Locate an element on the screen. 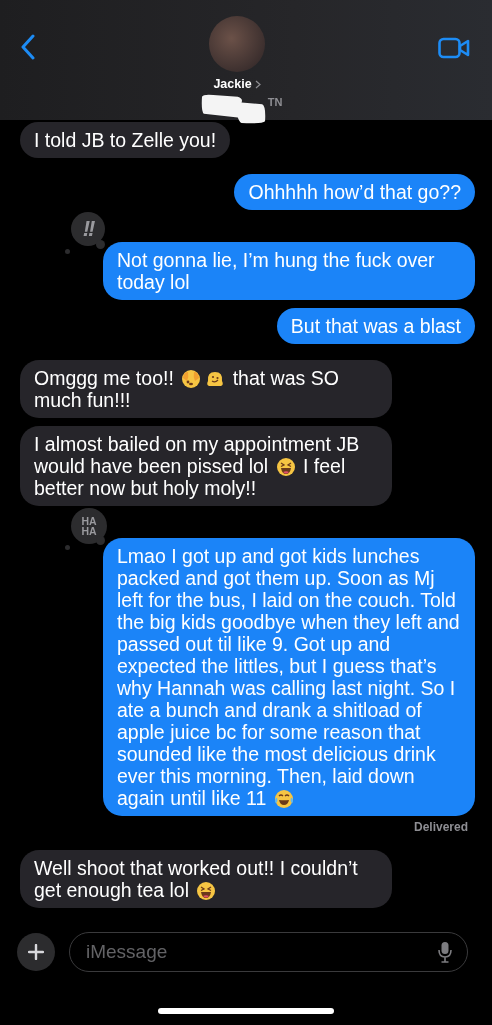  delivered-status: Delivered is located at coordinates (441, 827).